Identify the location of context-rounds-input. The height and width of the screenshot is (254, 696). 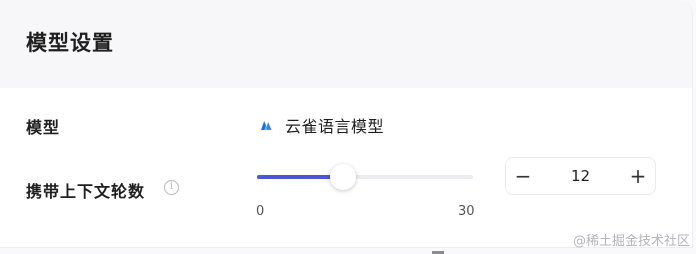
(580, 176).